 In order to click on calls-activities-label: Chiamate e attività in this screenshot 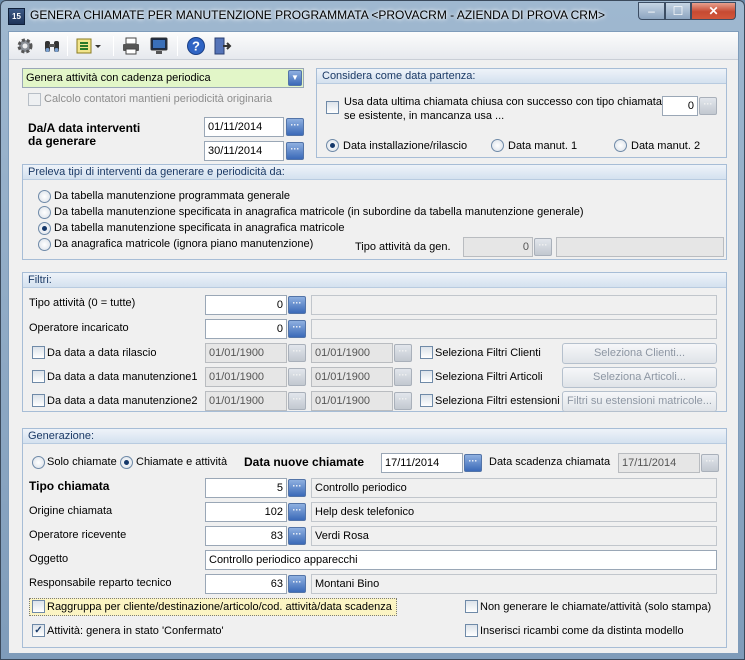, I will do `click(182, 462)`.